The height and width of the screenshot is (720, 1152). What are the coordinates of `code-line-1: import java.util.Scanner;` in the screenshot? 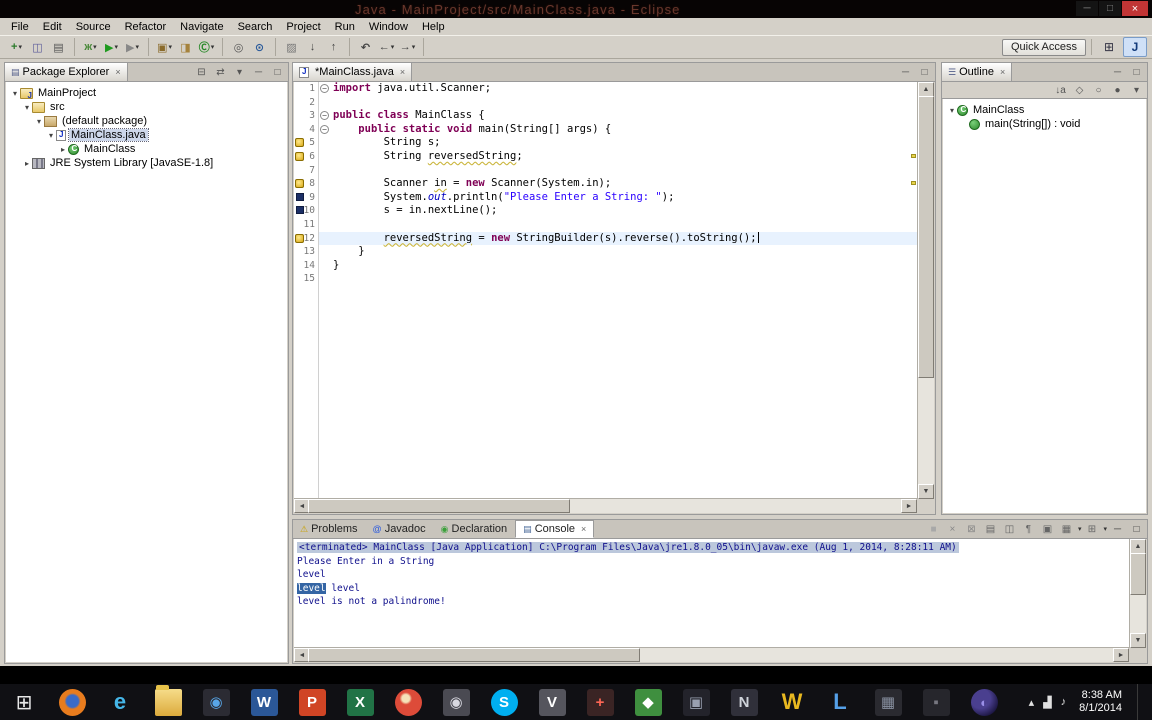 It's located at (618, 89).